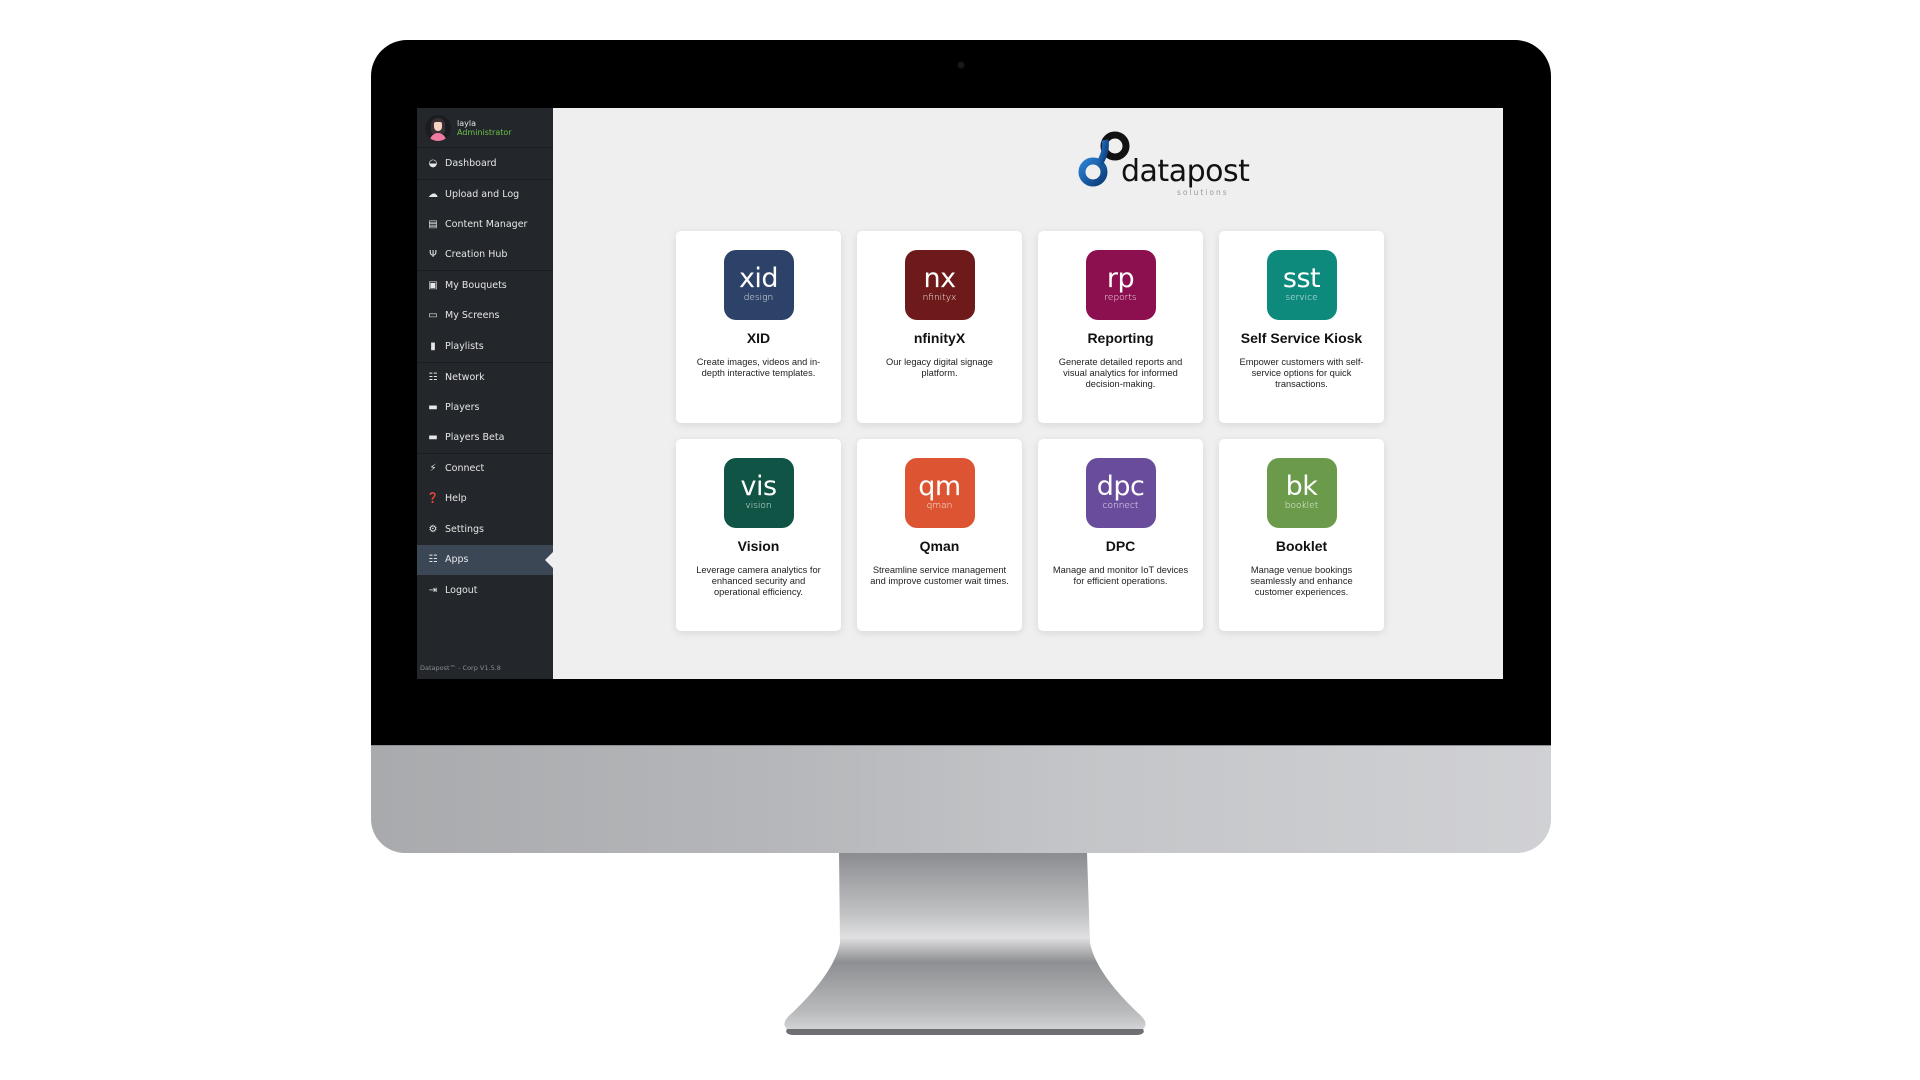  Describe the element at coordinates (460, 668) in the screenshot. I see `version-label: Datapost™ - Corp V1.5.8` at that location.